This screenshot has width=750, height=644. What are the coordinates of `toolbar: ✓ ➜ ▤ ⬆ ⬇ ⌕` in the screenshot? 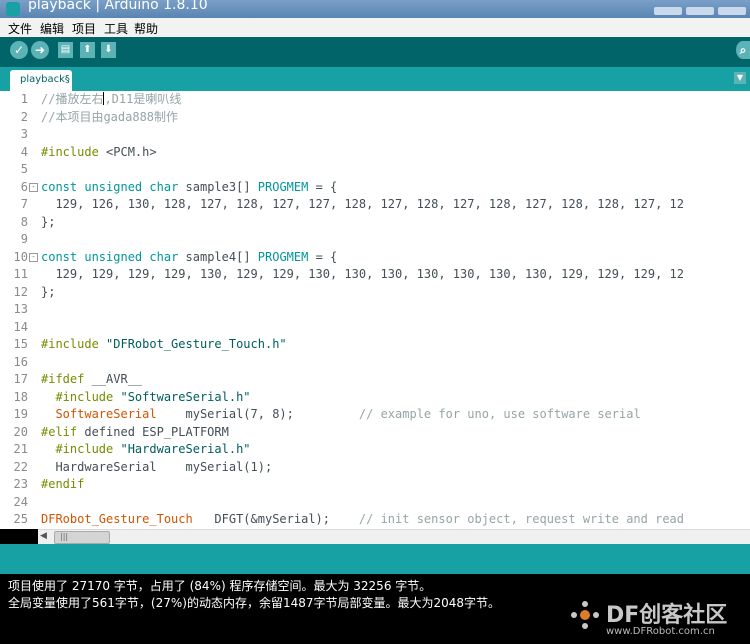 It's located at (375, 52).